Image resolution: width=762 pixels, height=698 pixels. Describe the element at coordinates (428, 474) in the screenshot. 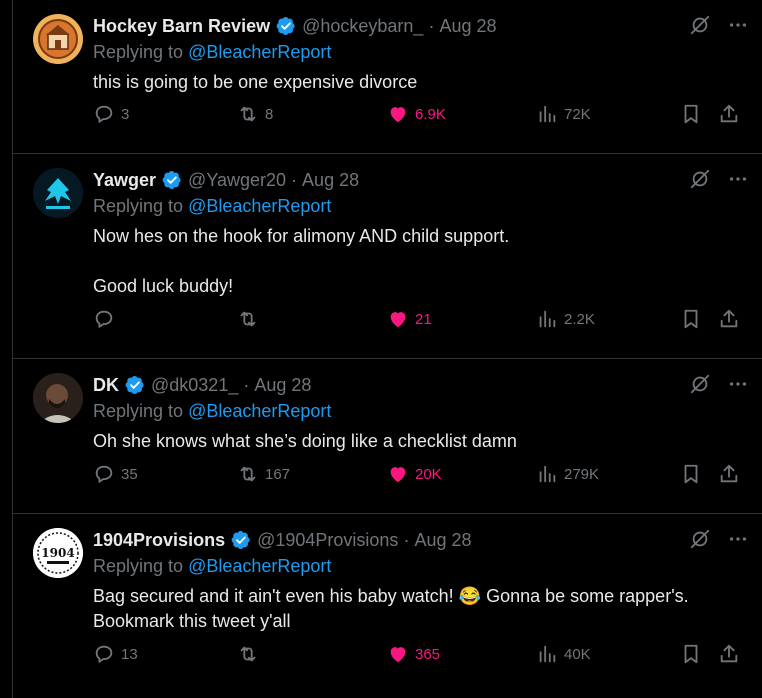

I see `like-count: 20K` at that location.